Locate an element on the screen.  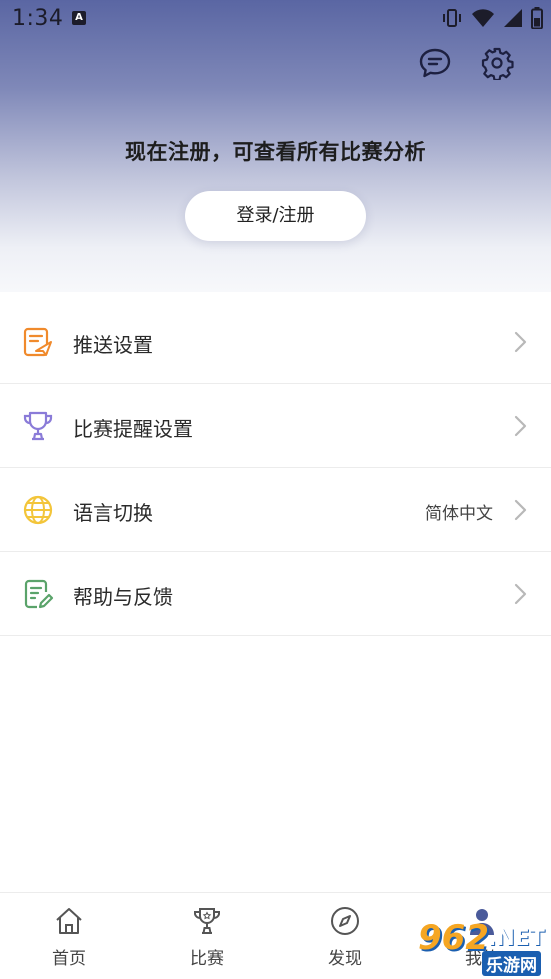
menu-item-help-feedback: 帮助与反馈 is located at coordinates (275, 594).